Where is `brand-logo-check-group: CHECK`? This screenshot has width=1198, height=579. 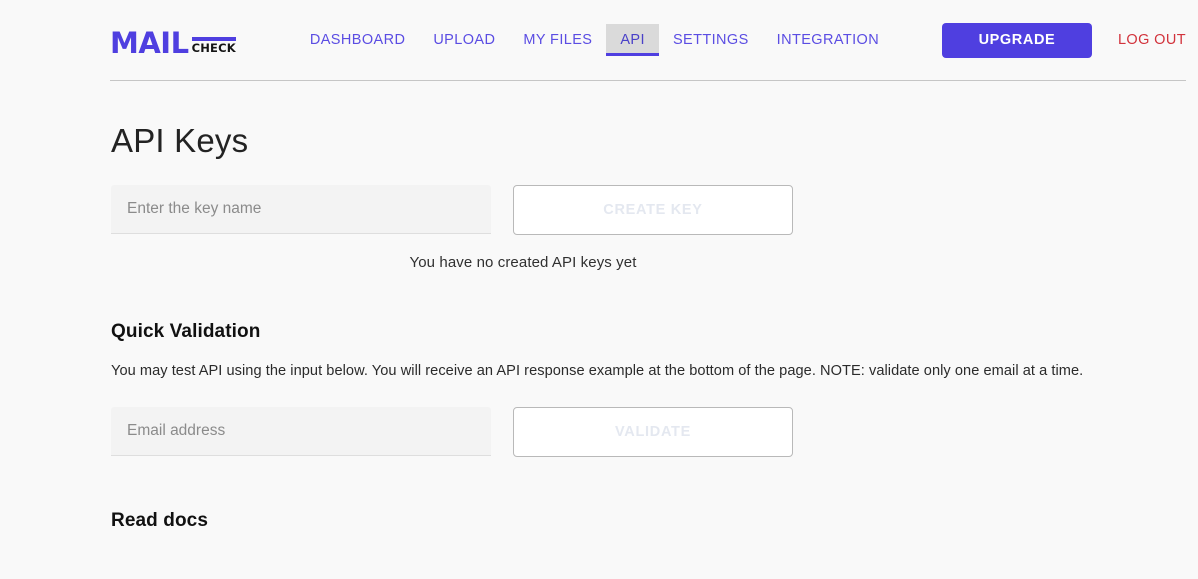 brand-logo-check-group: CHECK is located at coordinates (213, 45).